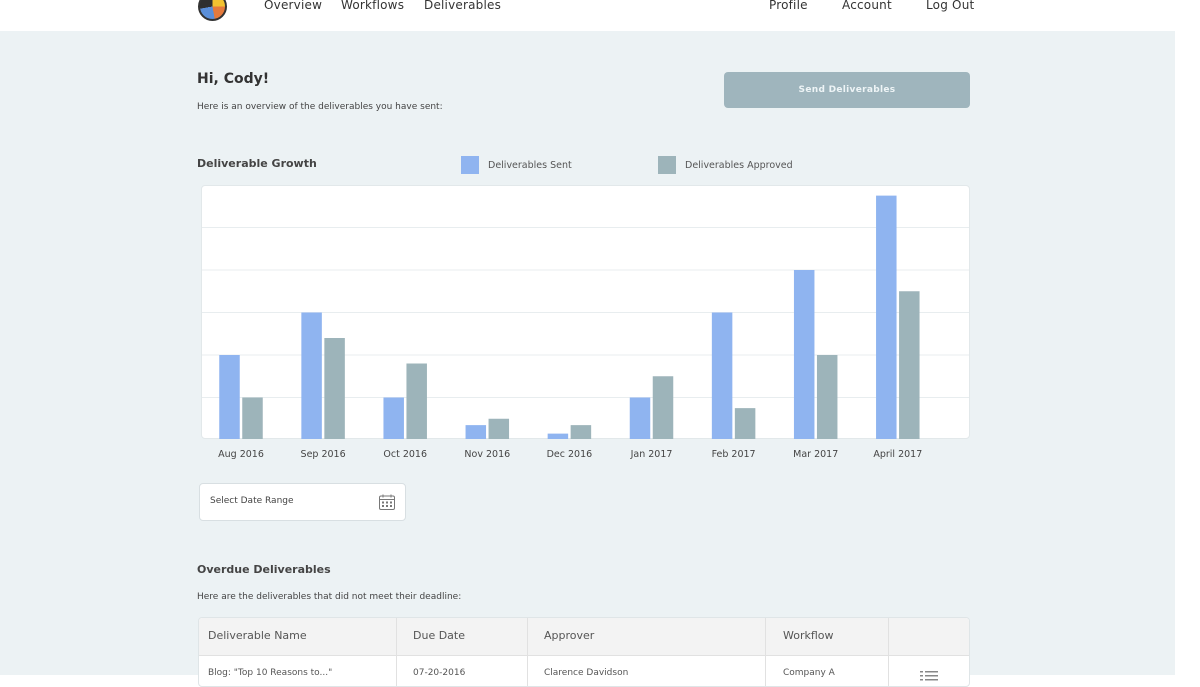  What do you see at coordinates (569, 454) in the screenshot?
I see `x-tick-label: Dec 2016` at bounding box center [569, 454].